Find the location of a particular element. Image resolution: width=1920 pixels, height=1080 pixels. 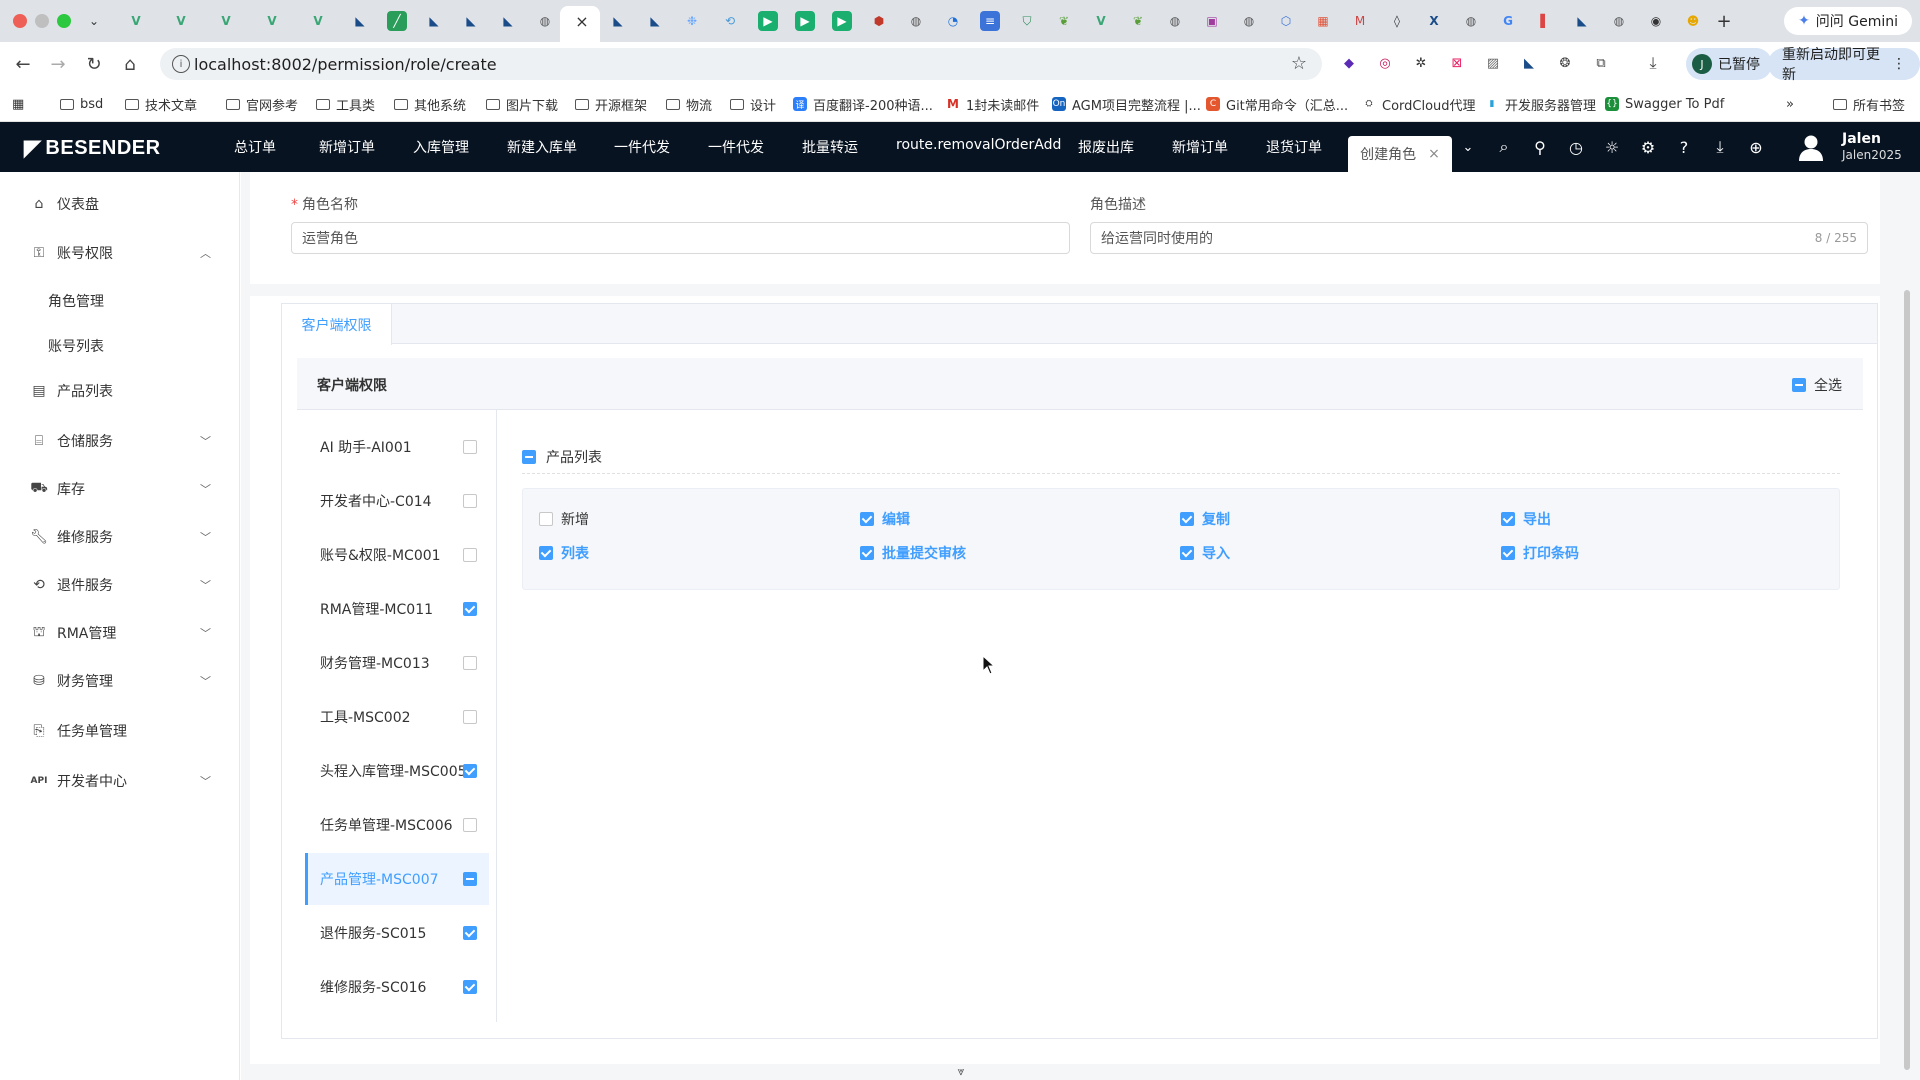

minimize-window-button is located at coordinates (42, 21).